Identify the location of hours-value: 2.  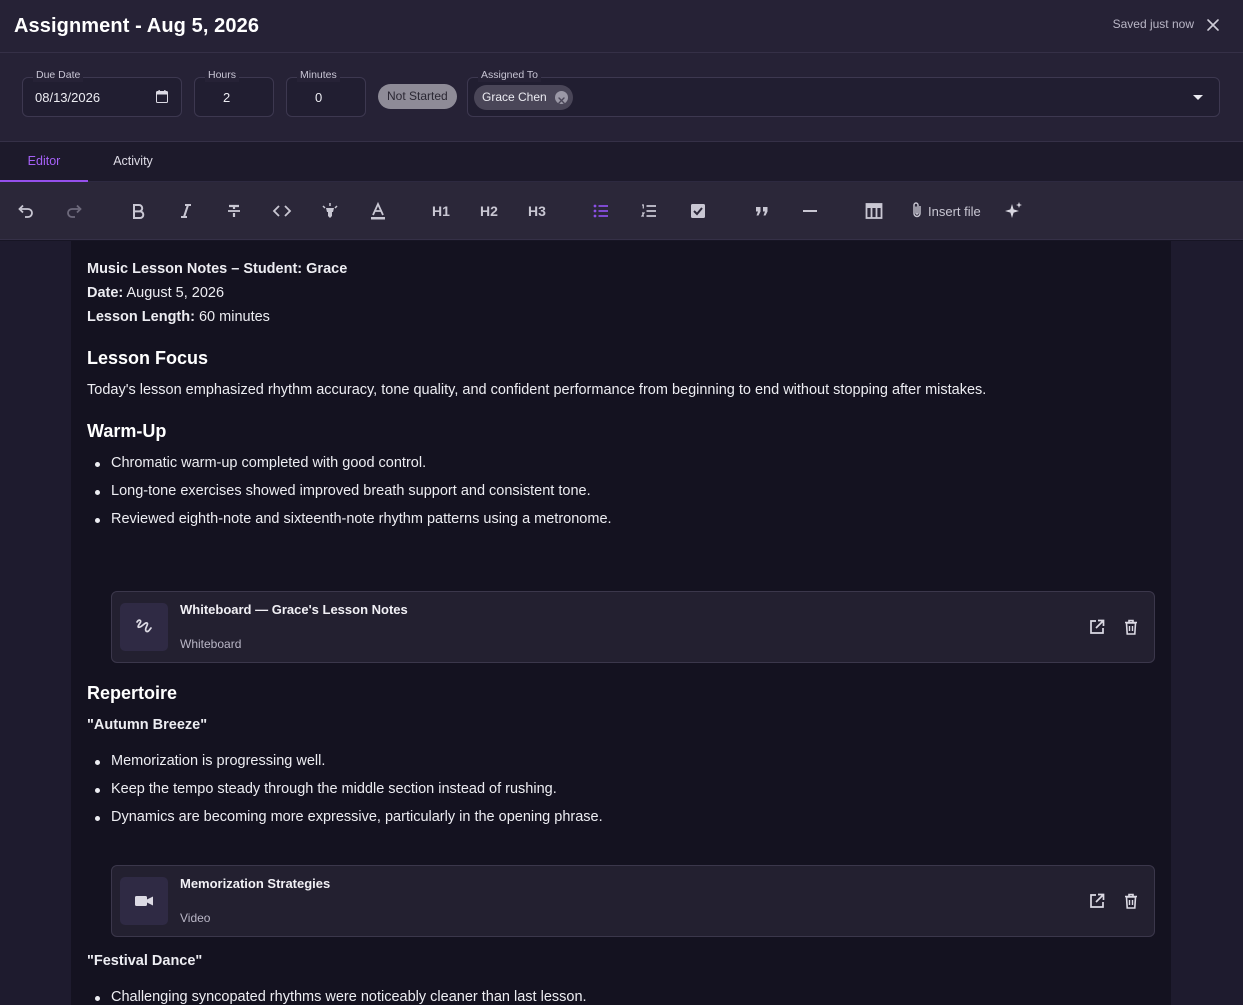
(226, 97).